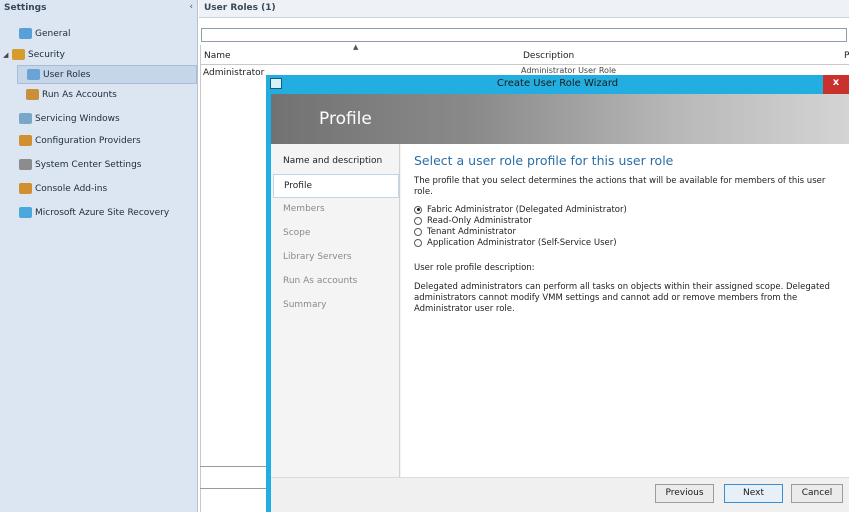 The width and height of the screenshot is (849, 512). I want to click on cancel-button: Cancel, so click(817, 493).